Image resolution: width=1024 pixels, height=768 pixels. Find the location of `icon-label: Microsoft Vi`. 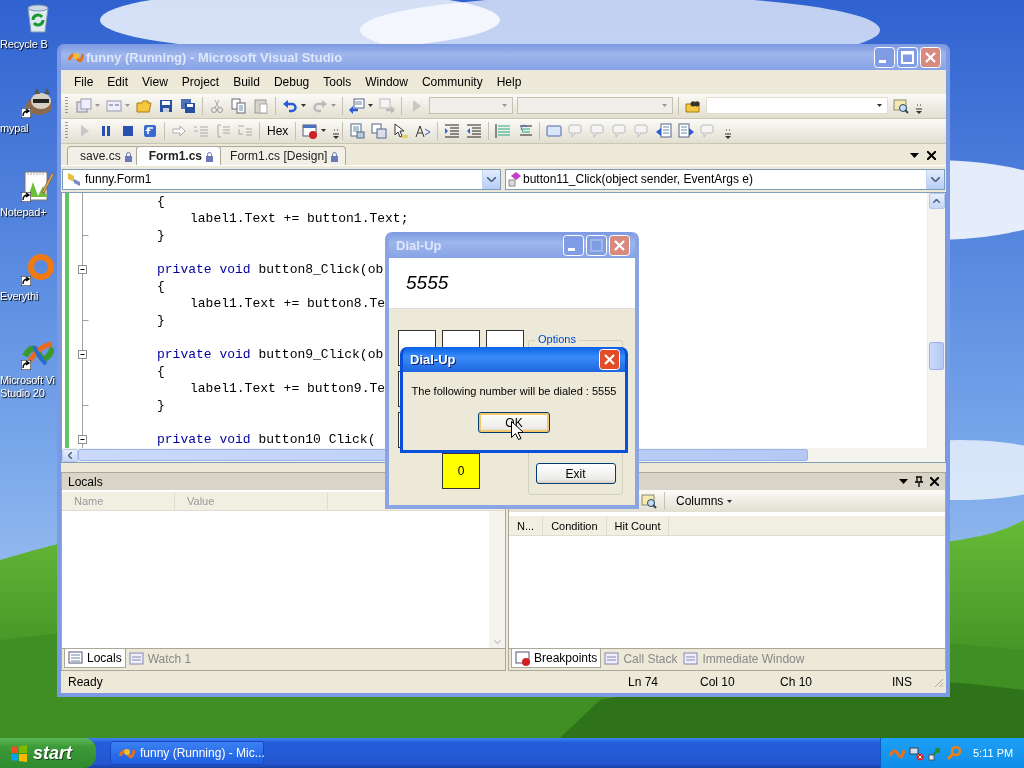

icon-label: Microsoft Vi is located at coordinates (27, 380).